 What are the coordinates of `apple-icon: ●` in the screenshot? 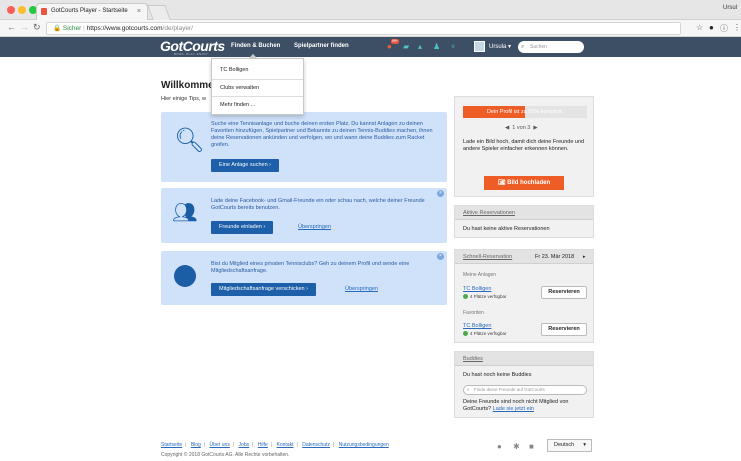 It's located at (499, 446).